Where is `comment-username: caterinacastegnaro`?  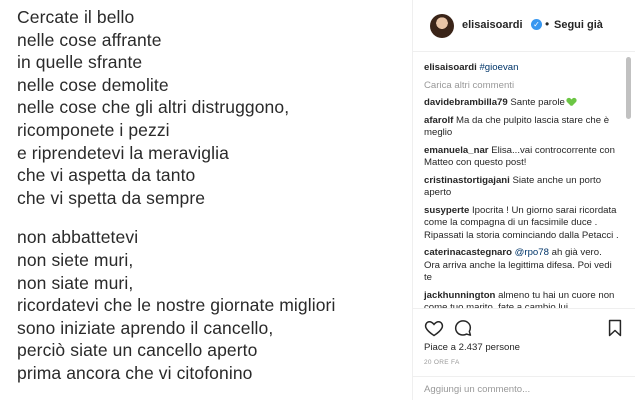 comment-username: caterinacastegnaro is located at coordinates (468, 252).